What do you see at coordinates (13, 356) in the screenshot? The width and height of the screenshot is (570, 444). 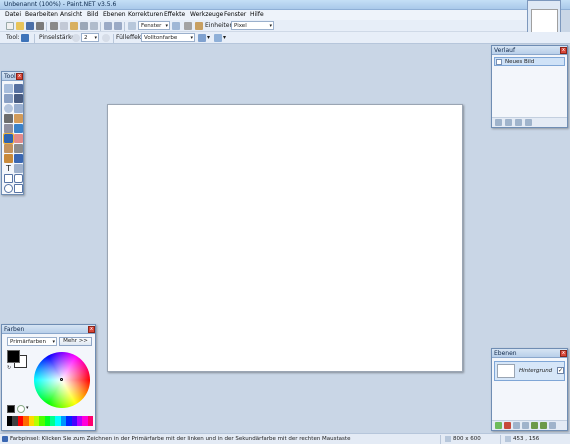 I see `primary-color-swatch` at bounding box center [13, 356].